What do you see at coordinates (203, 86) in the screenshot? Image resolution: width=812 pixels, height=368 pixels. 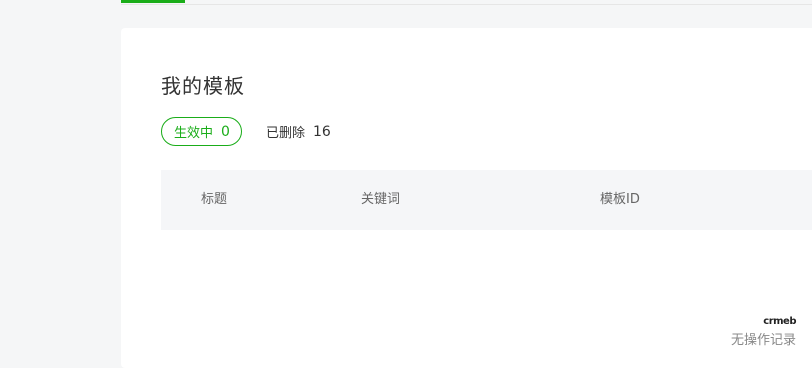 I see `page-title: 我的模板` at bounding box center [203, 86].